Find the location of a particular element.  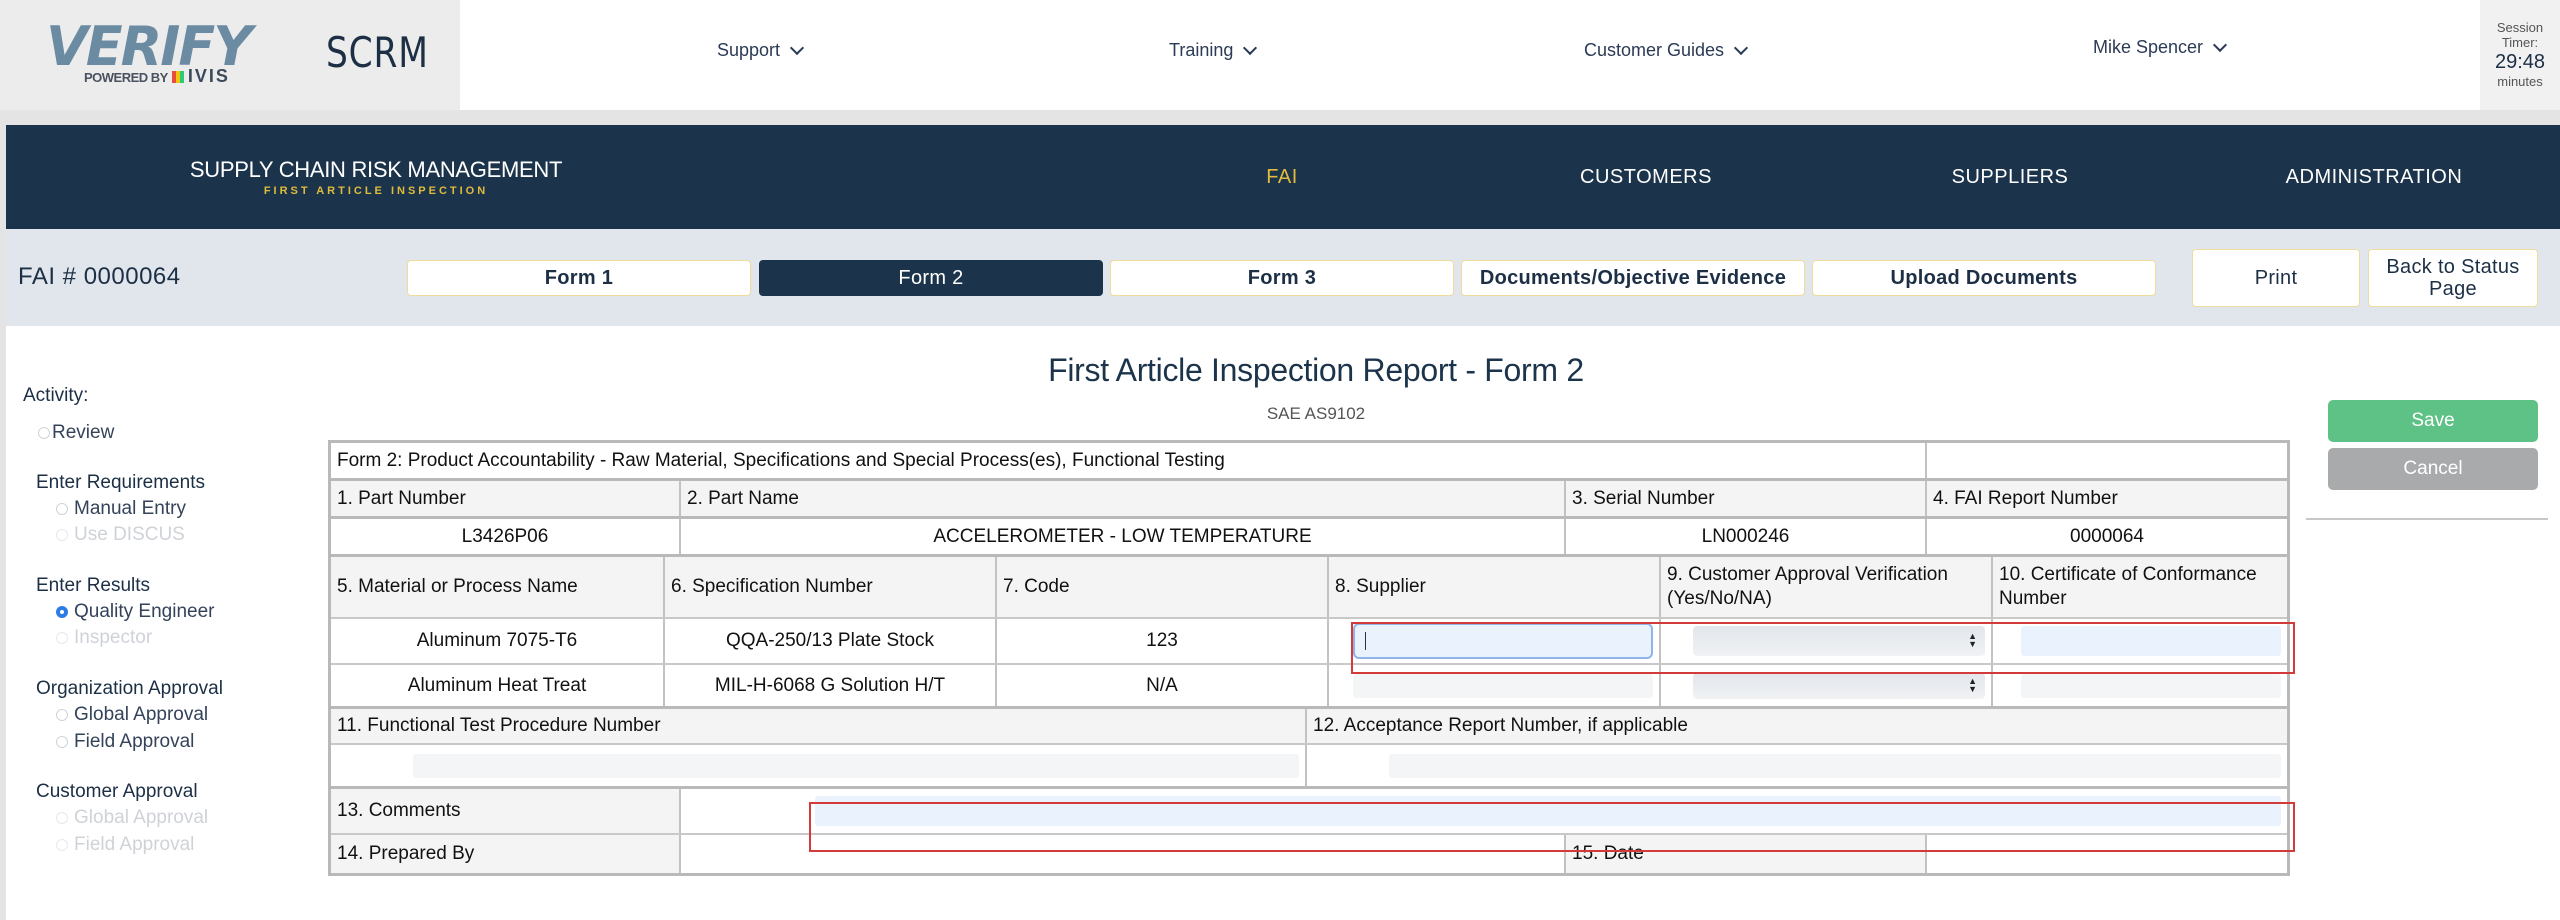

topnav-training: Training is located at coordinates (1213, 50).